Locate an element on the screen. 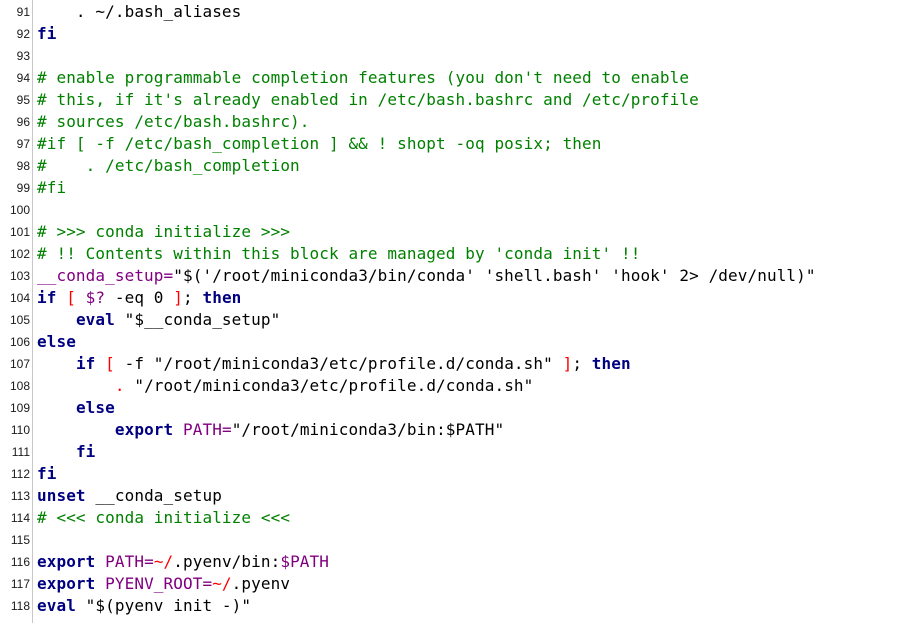 This screenshot has height=623, width=911. code-token: .pyenv is located at coordinates (261, 583).